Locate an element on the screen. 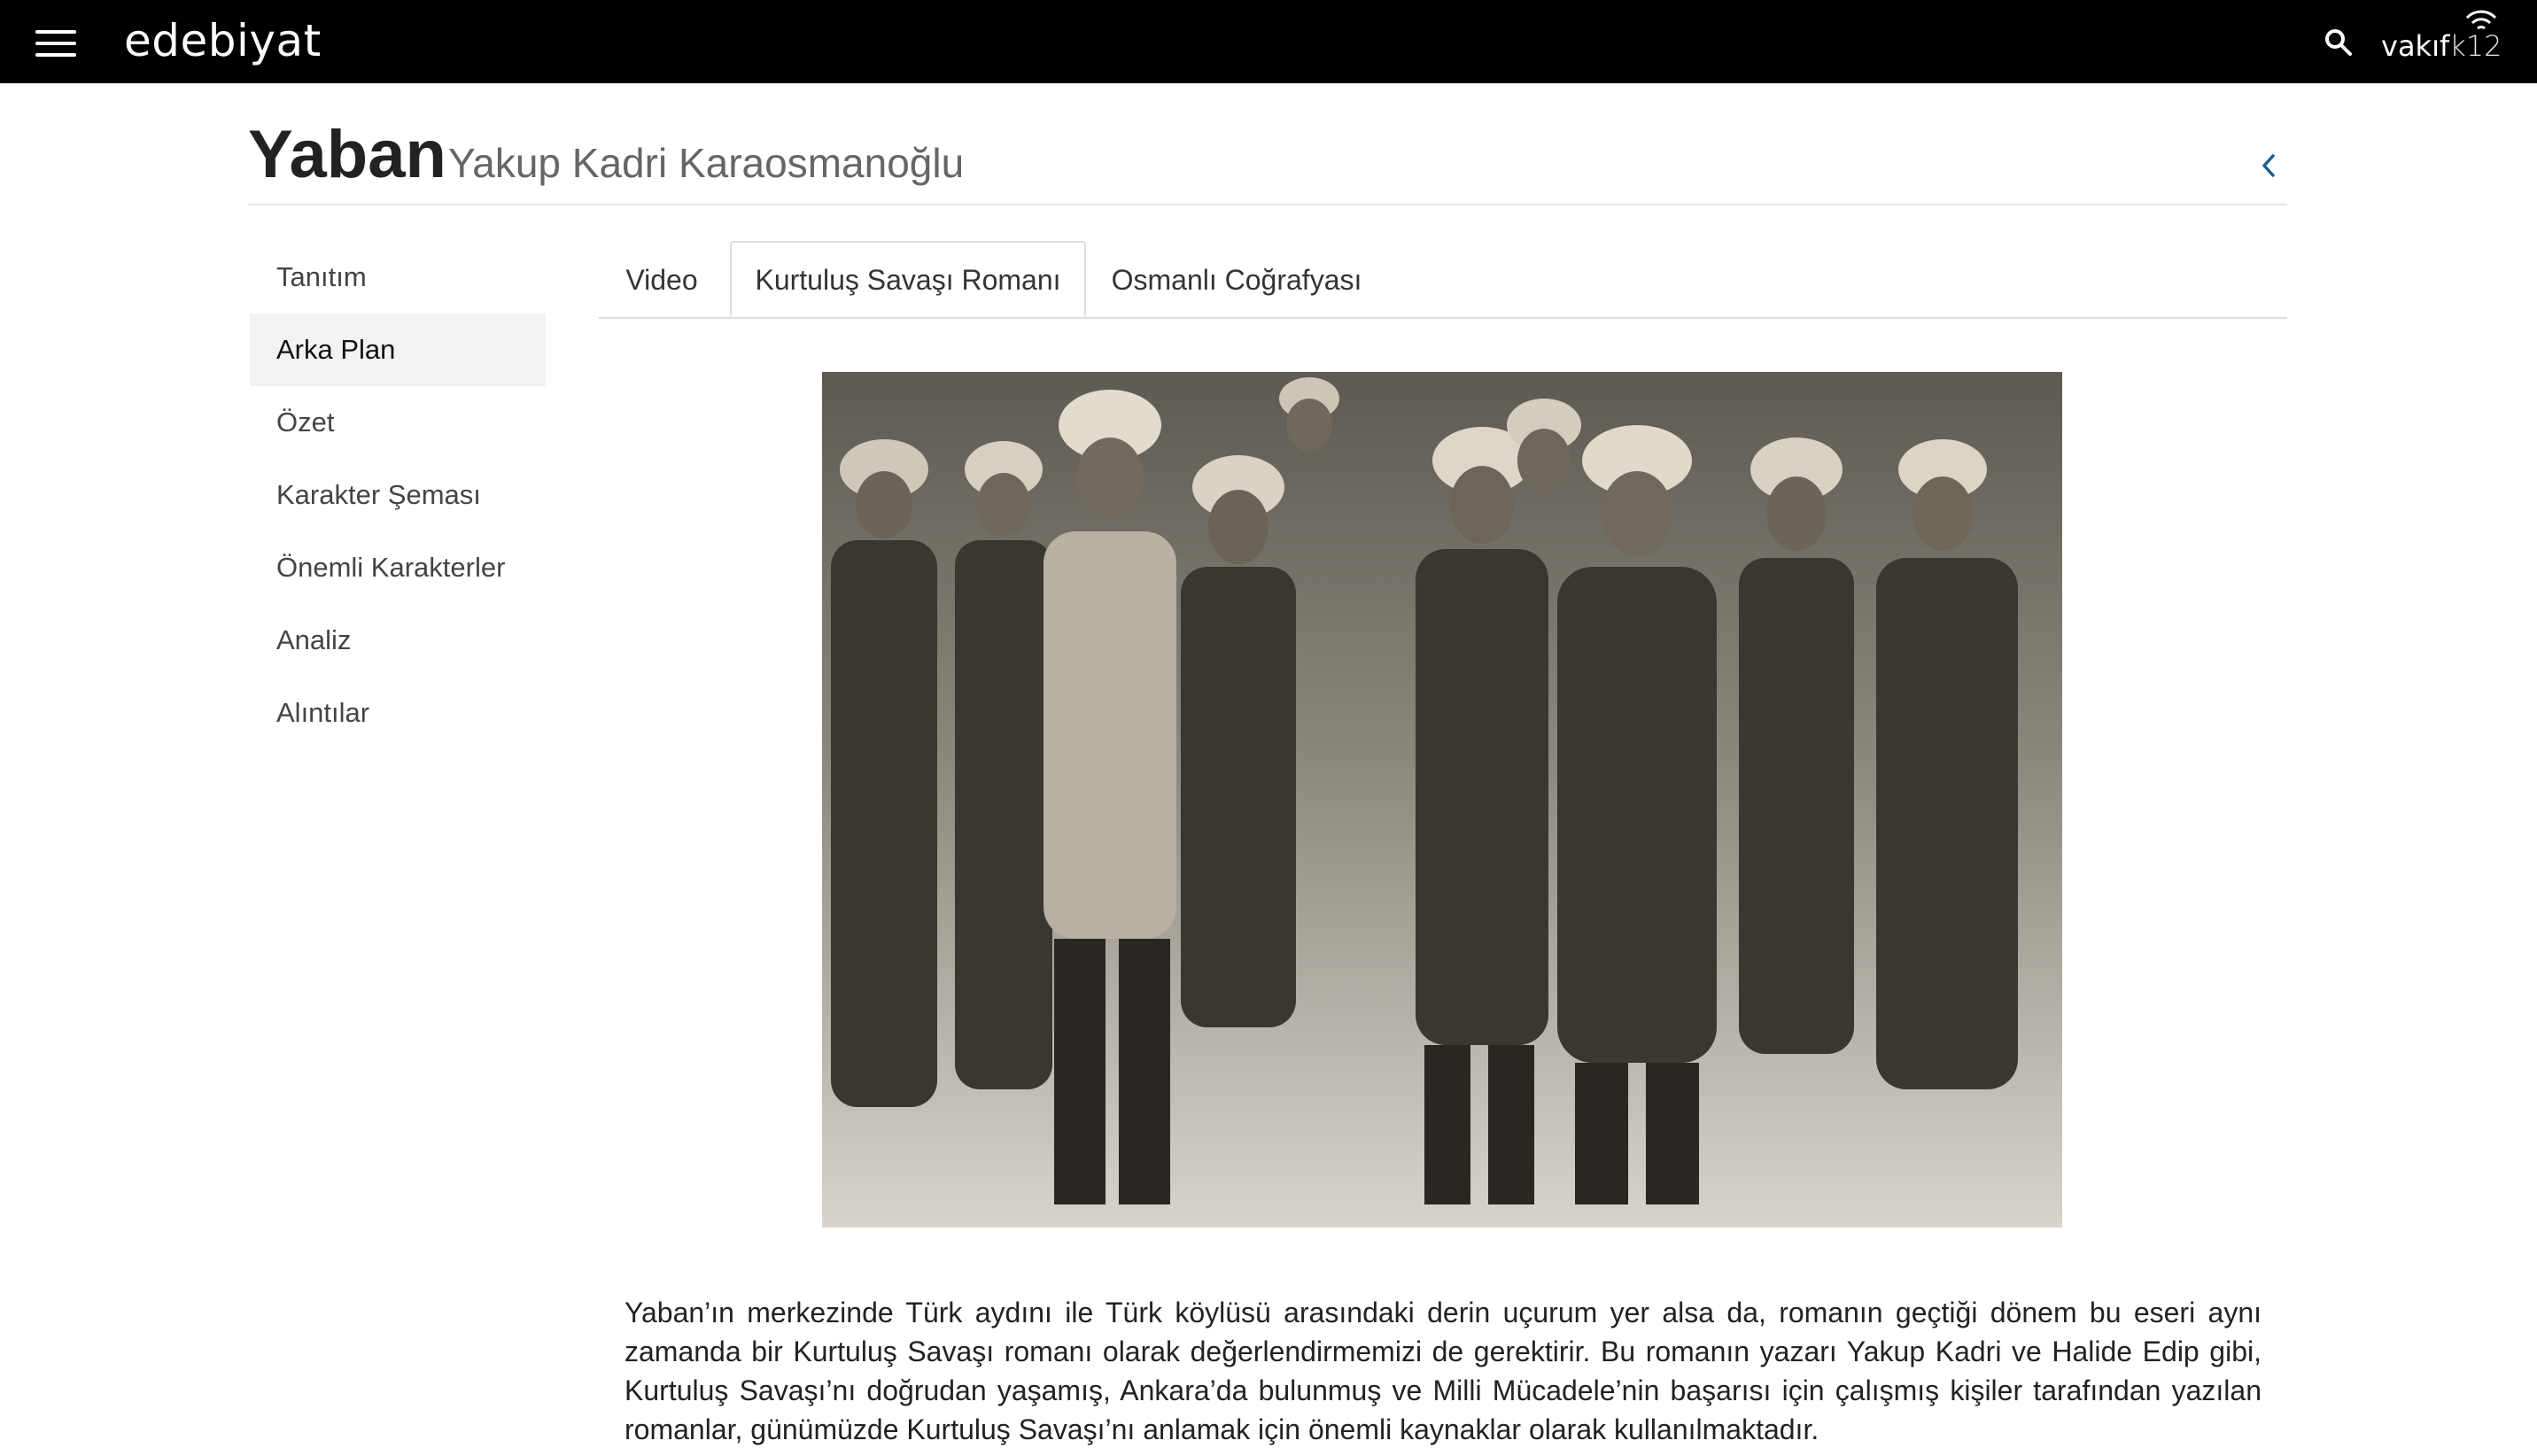 This screenshot has height=1456, width=2537. sidebar-item-analiz: Analiz is located at coordinates (398, 640).